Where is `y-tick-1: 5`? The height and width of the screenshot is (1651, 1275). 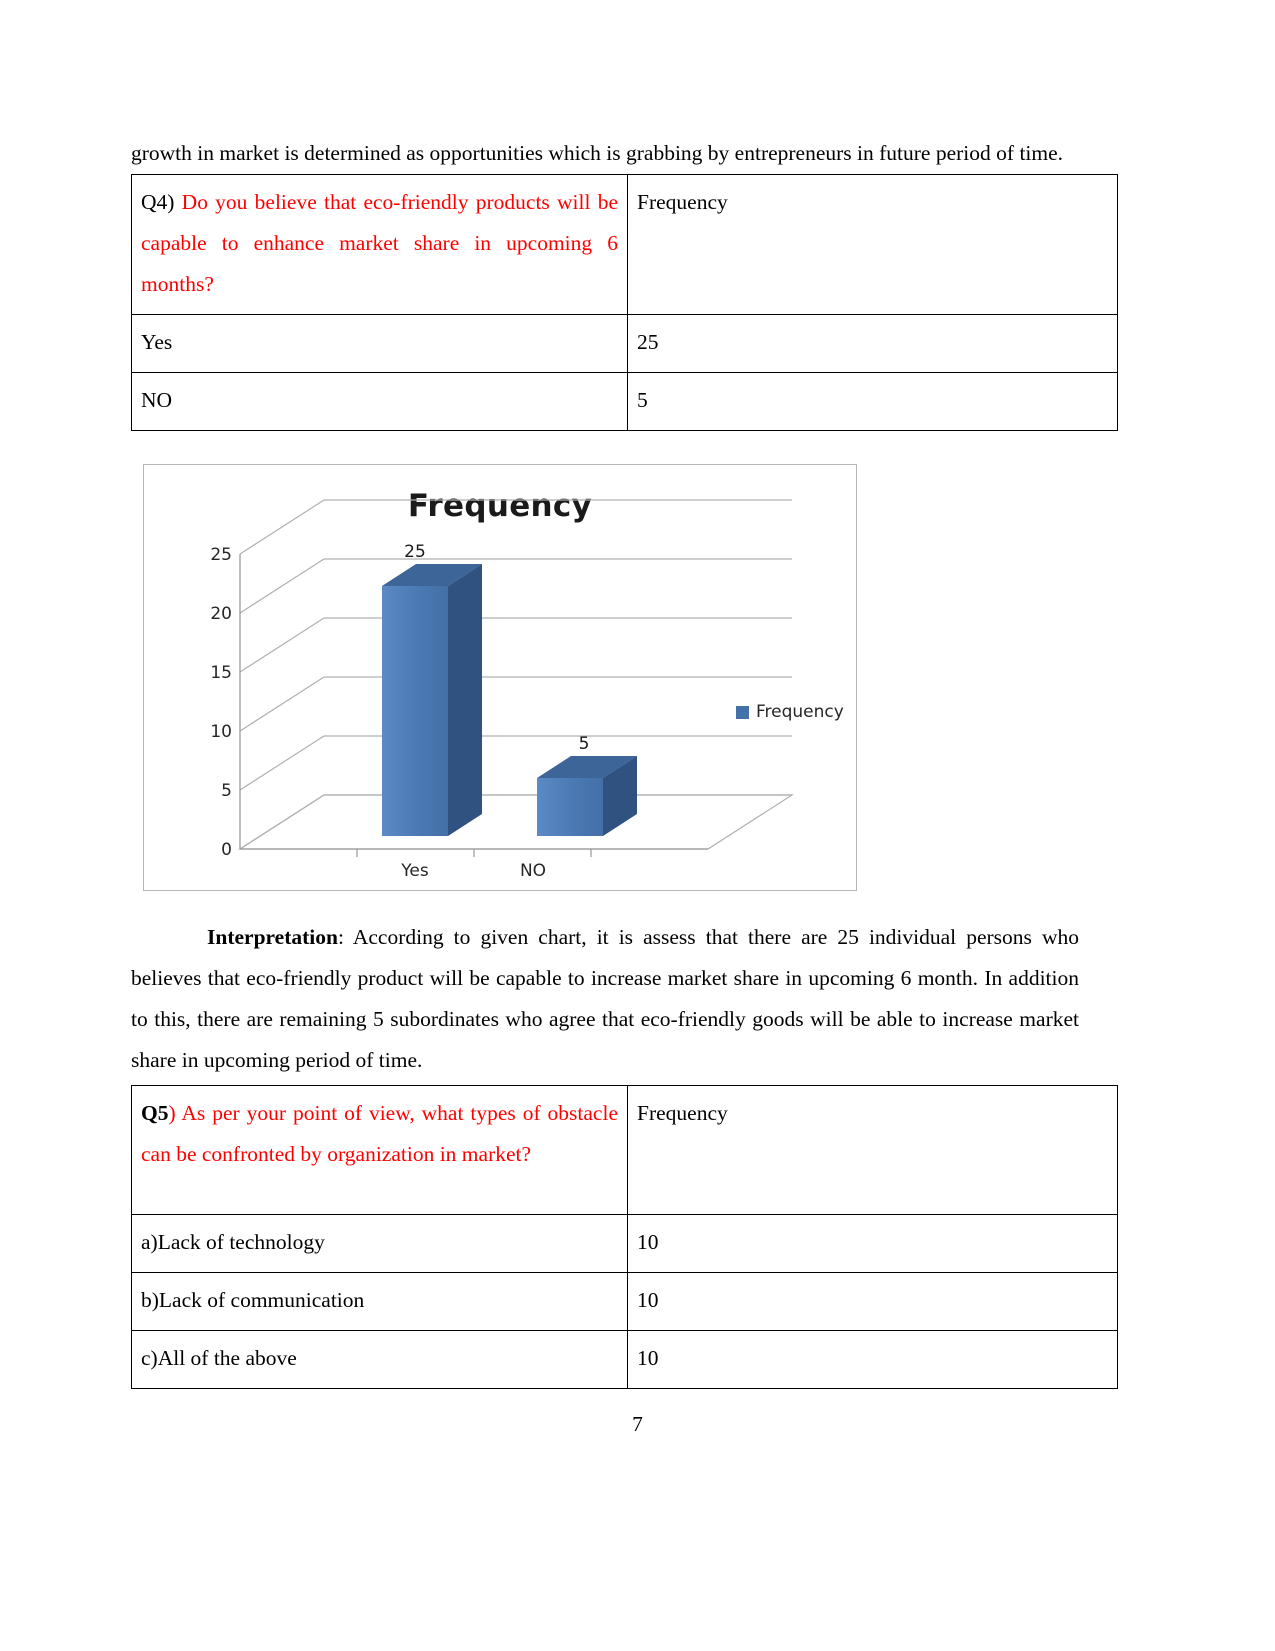
y-tick-1: 5 is located at coordinates (226, 791).